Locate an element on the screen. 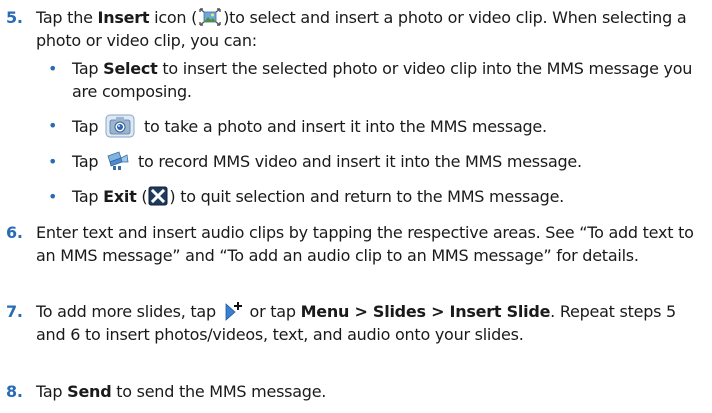 This screenshot has height=413, width=712. select-label: Select is located at coordinates (130, 68).